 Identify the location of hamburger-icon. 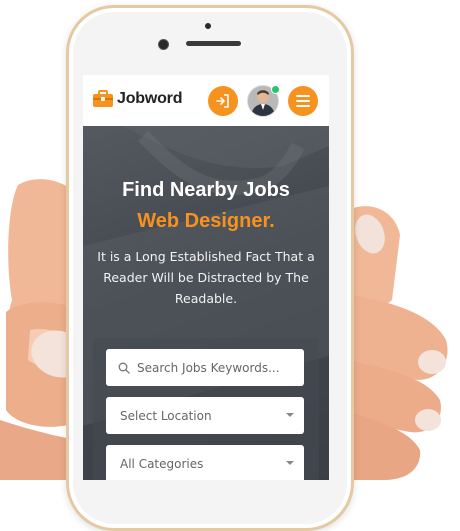
(303, 101).